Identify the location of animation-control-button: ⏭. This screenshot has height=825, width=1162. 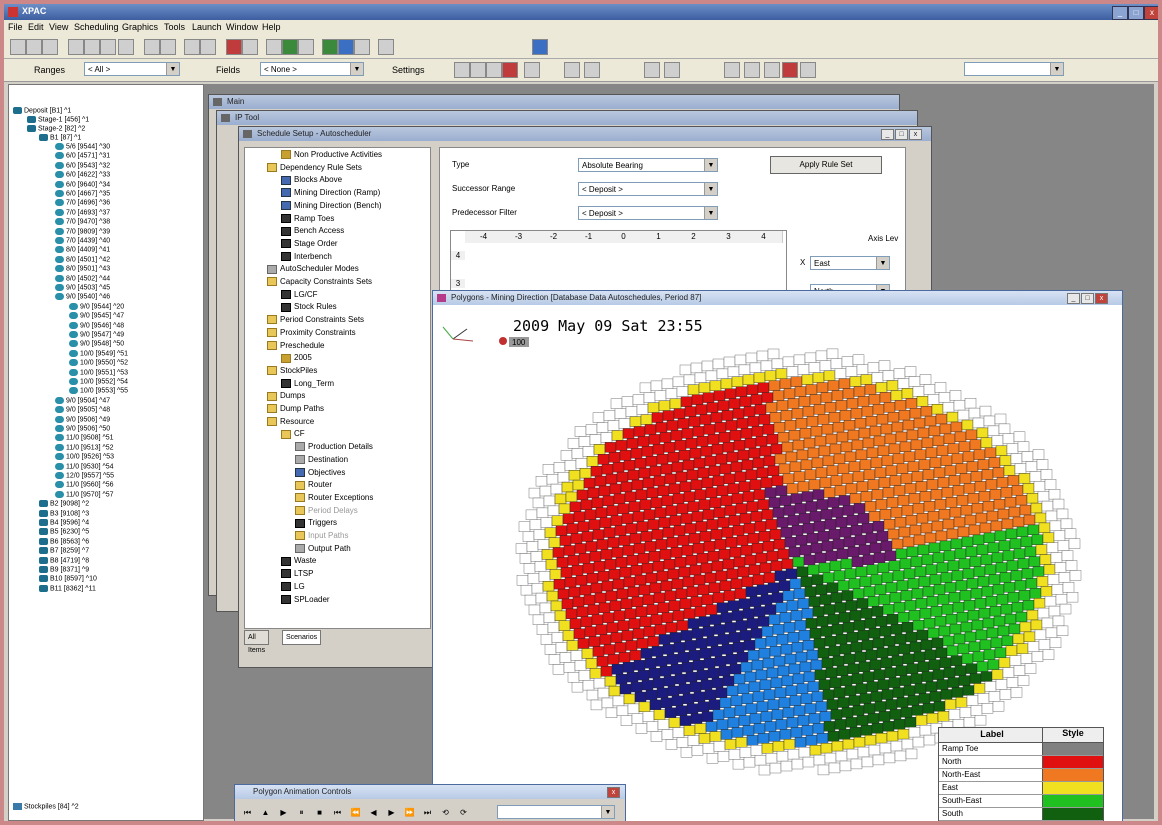
(427, 813).